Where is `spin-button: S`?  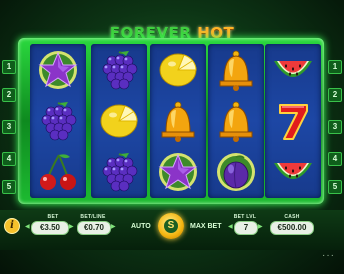
spin-button: S is located at coordinates (171, 226).